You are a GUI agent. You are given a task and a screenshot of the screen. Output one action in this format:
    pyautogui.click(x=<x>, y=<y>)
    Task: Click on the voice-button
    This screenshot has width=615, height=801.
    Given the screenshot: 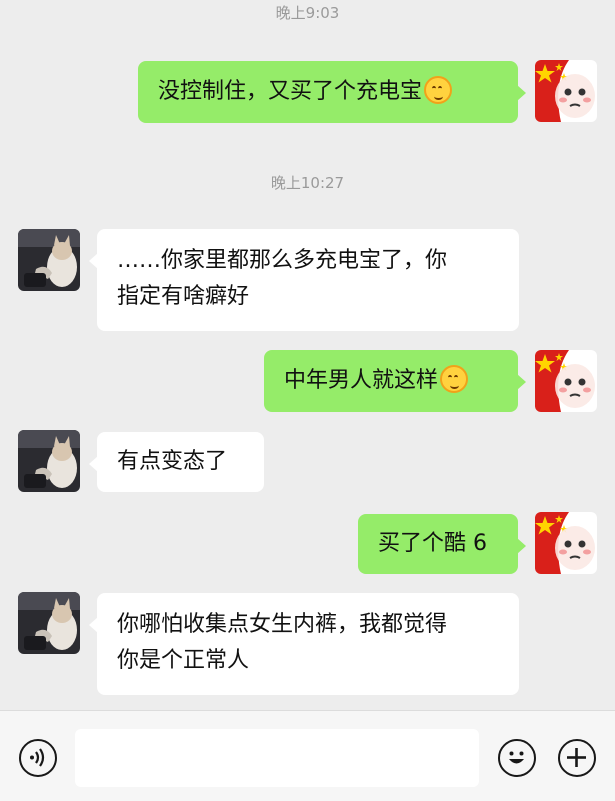 What is the action you would take?
    pyautogui.click(x=38, y=758)
    